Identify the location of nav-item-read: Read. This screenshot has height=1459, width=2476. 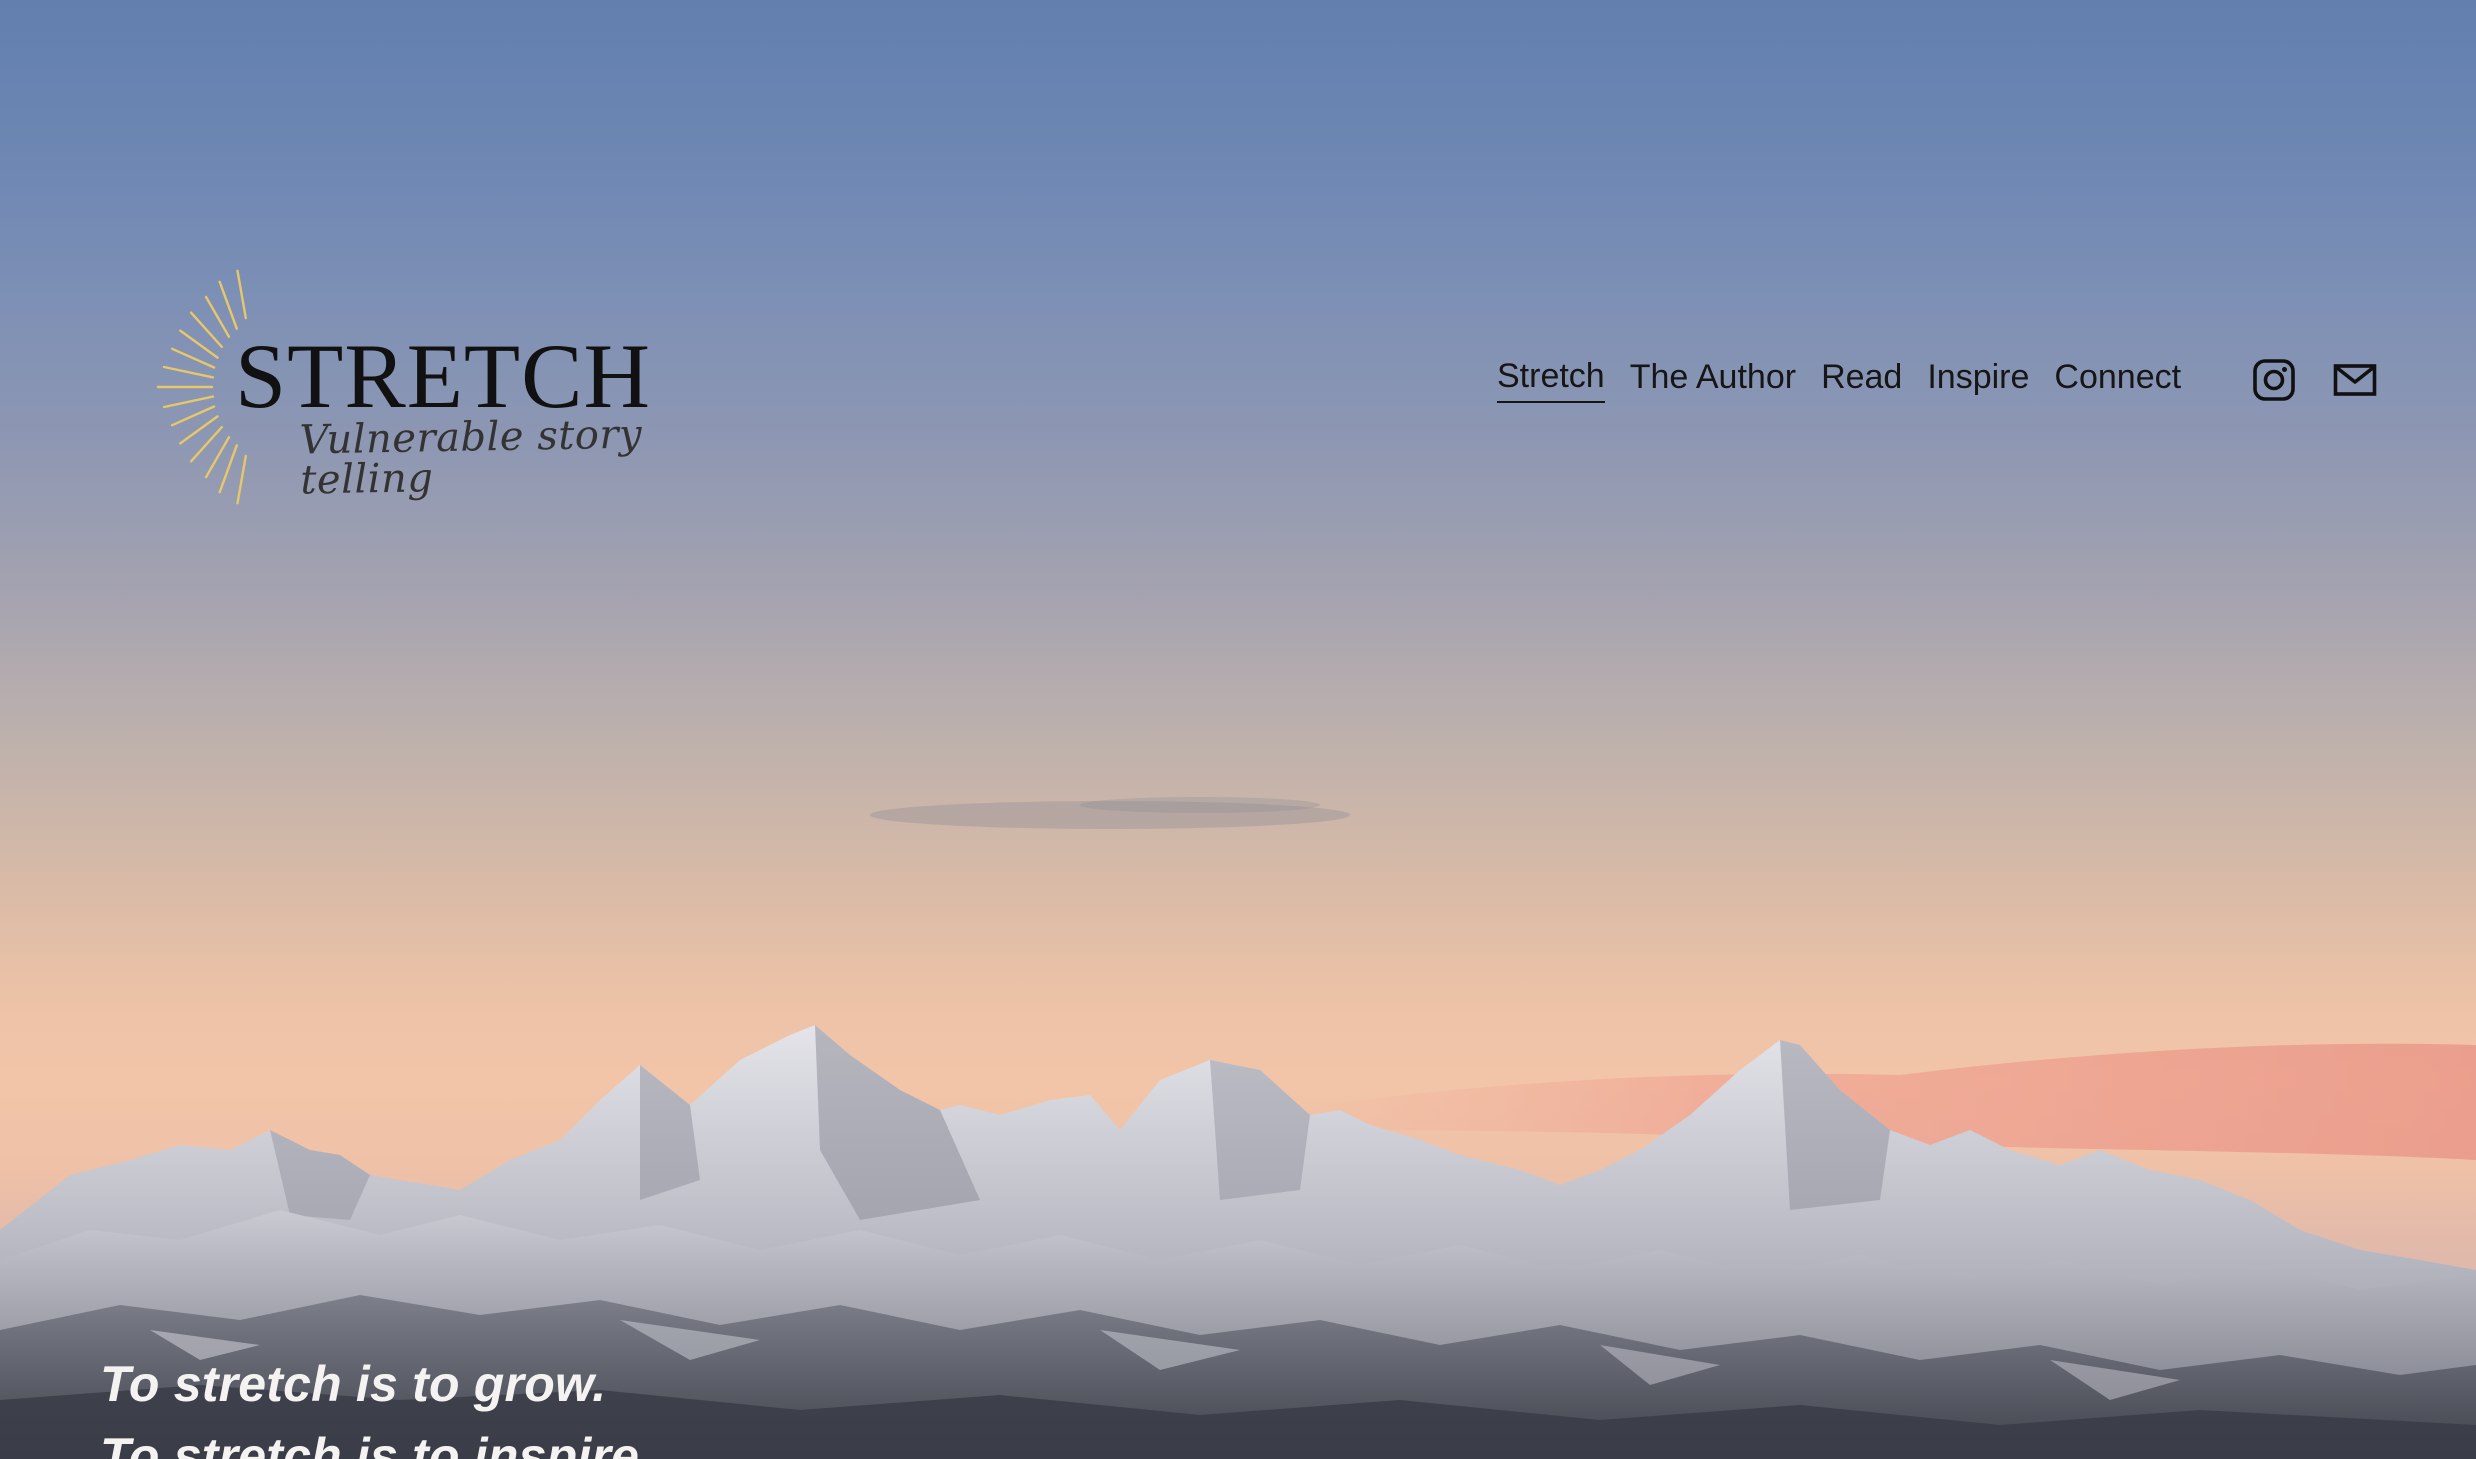
(1861, 380).